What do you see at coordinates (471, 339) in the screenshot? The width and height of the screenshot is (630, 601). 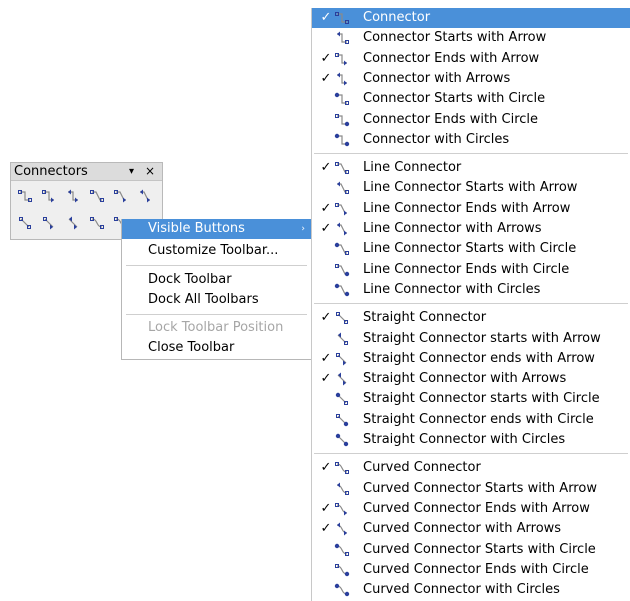 I see `submenu-item-straight-connector-starts-arrow: Straight Connector starts with Arrow` at bounding box center [471, 339].